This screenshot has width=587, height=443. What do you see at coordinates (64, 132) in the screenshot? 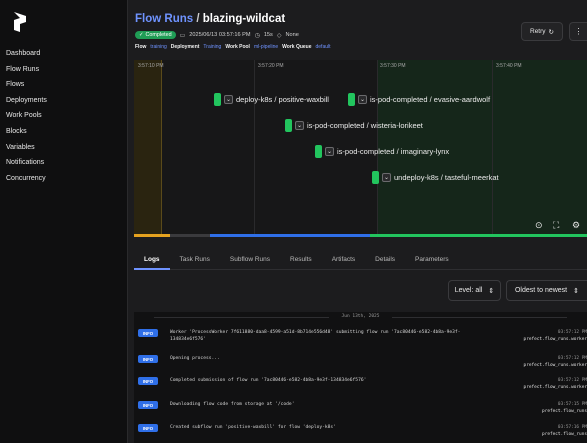
I see `sidebar-item-blocks: Blocks` at bounding box center [64, 132].